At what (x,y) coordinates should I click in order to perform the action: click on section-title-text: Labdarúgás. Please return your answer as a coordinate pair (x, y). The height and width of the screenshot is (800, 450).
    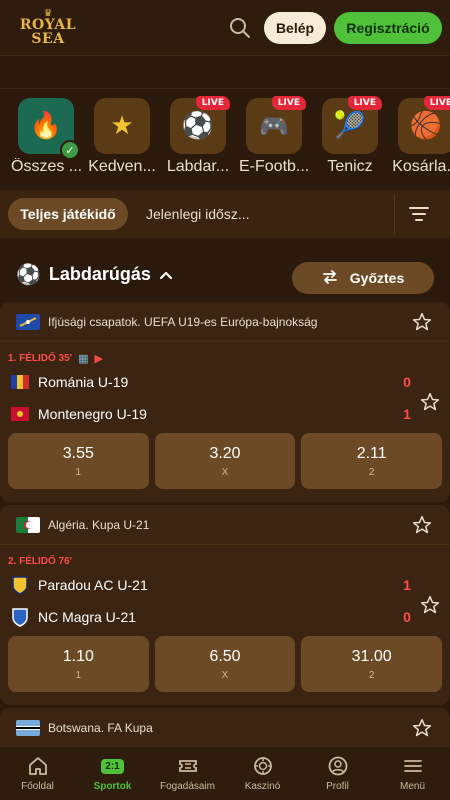
    Looking at the image, I should click on (99, 273).